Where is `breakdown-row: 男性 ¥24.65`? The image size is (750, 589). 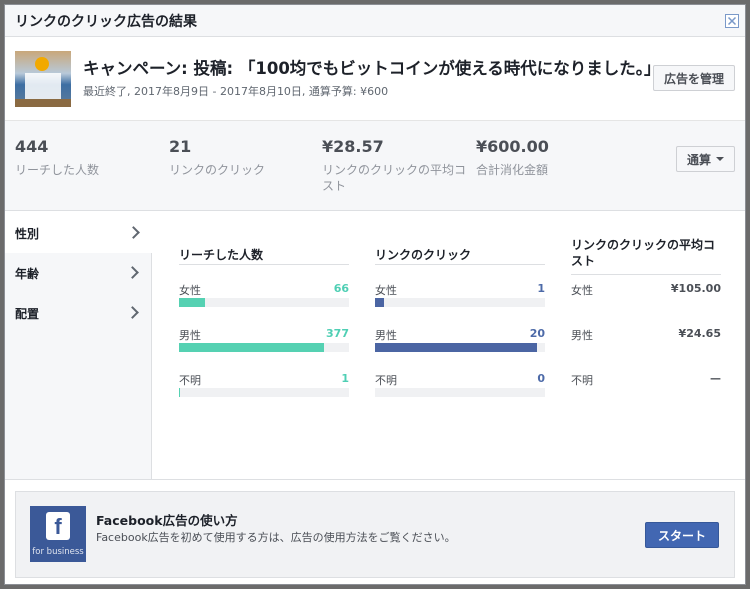
breakdown-row: 男性 ¥24.65 is located at coordinates (646, 332).